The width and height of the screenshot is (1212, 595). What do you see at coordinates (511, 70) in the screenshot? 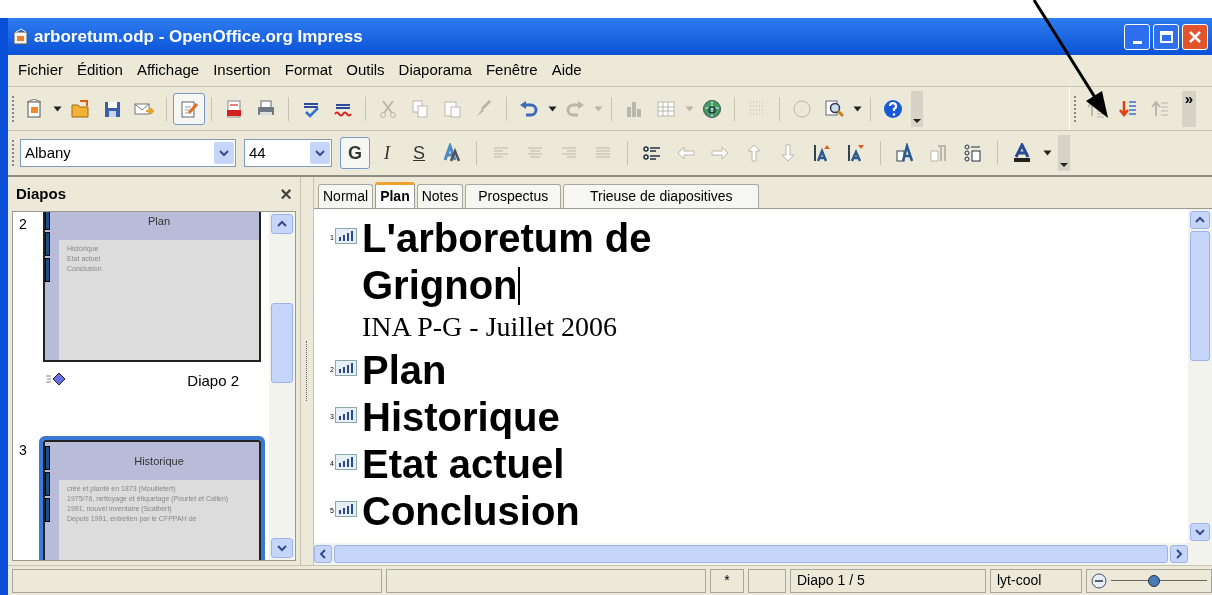
I see `menu-item: Fenêtre` at bounding box center [511, 70].